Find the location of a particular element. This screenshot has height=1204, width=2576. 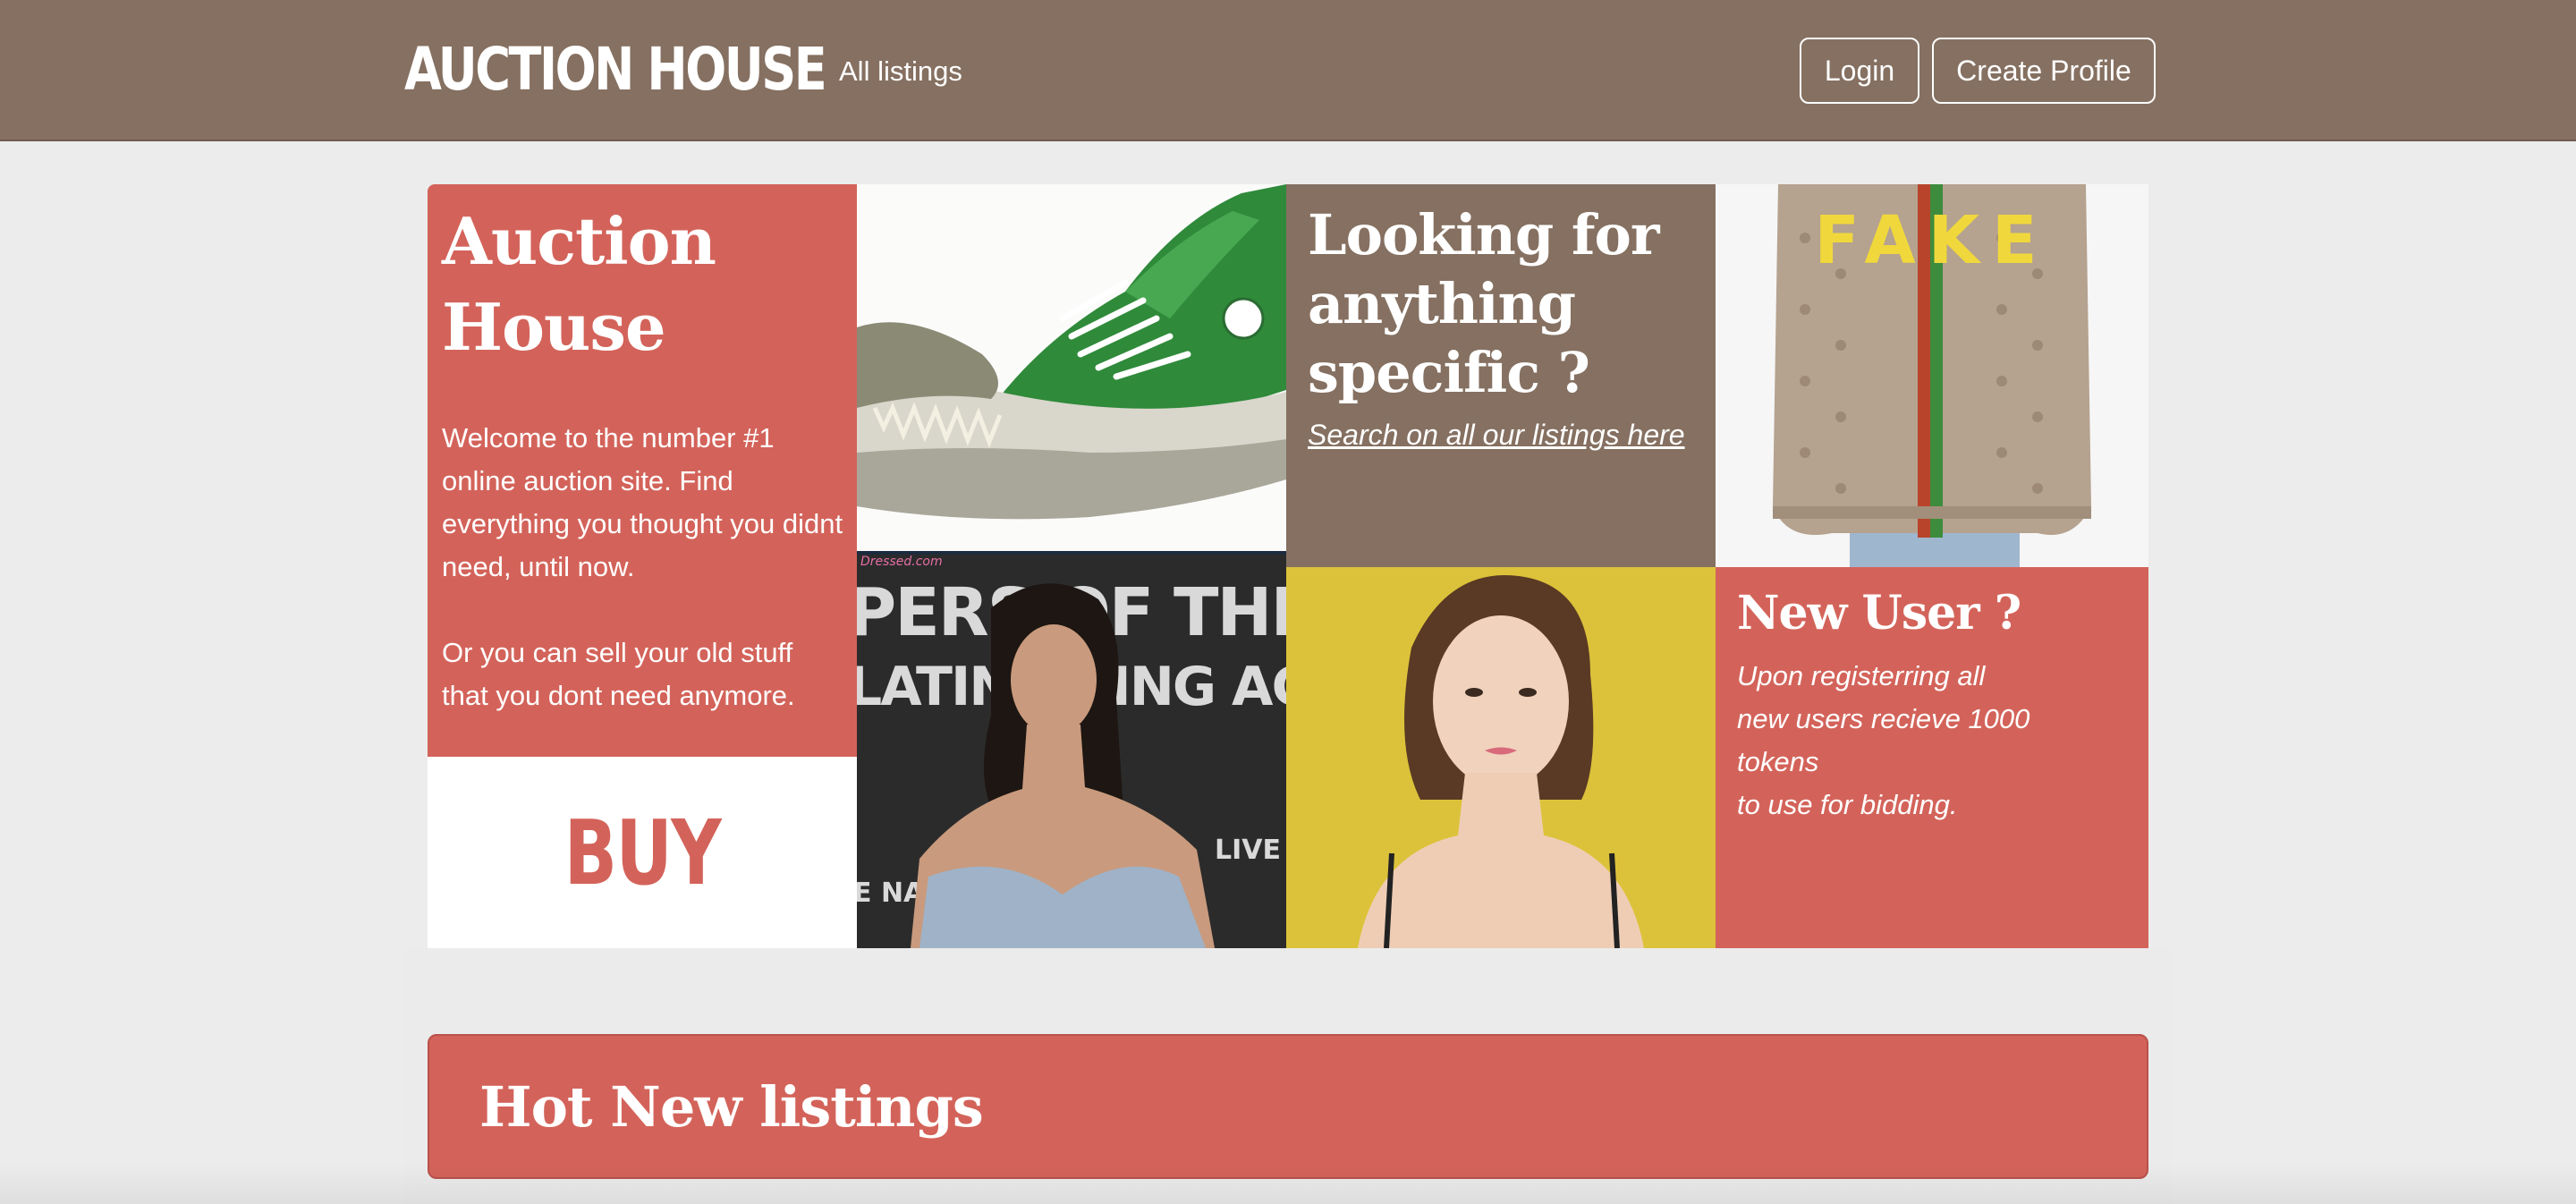

search-listings-link: Search on all our listings here is located at coordinates (1496, 436).